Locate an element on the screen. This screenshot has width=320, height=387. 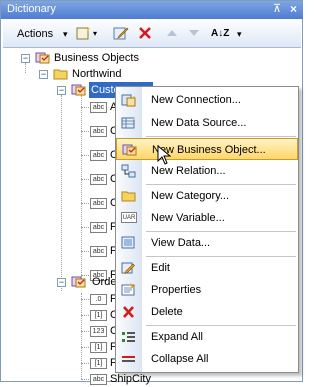
actions-menu-button: Actions is located at coordinates (35, 34).